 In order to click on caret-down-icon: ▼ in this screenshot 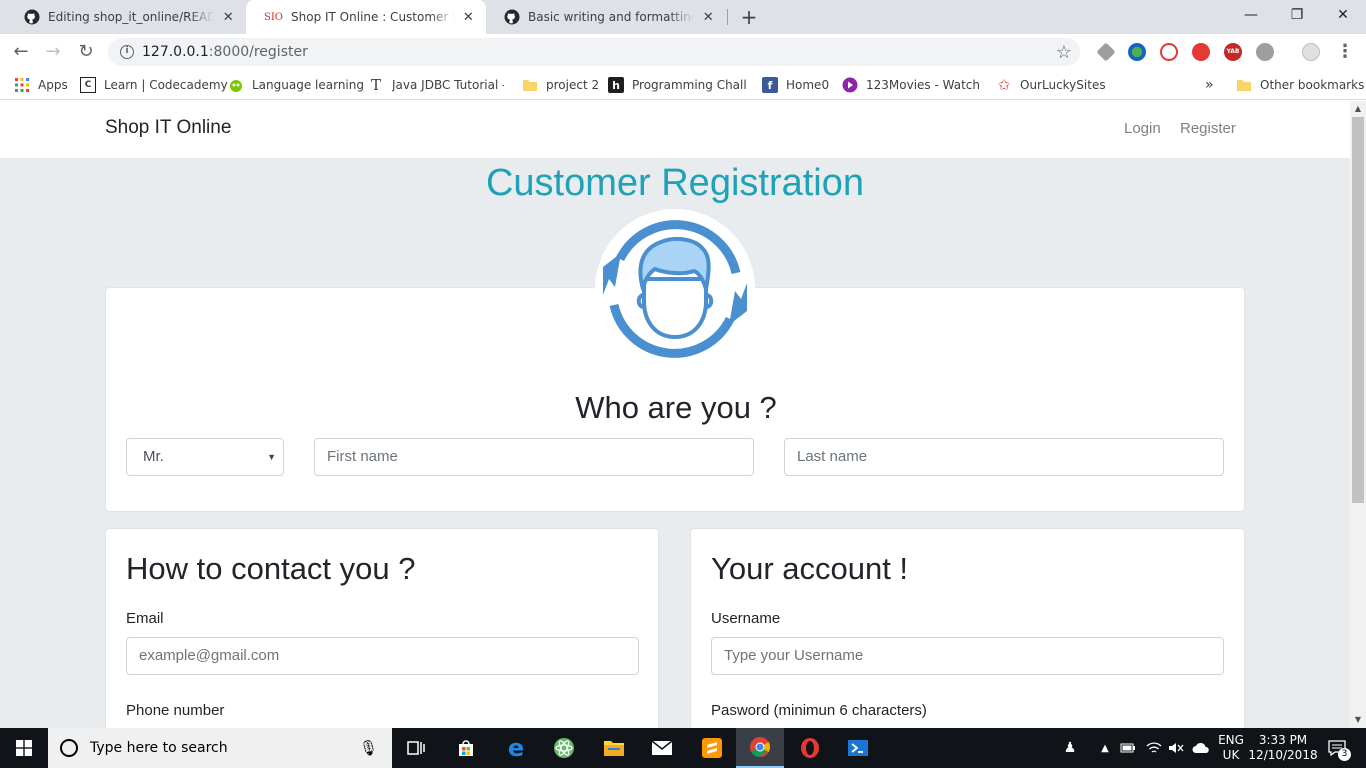, I will do `click(271, 457)`.